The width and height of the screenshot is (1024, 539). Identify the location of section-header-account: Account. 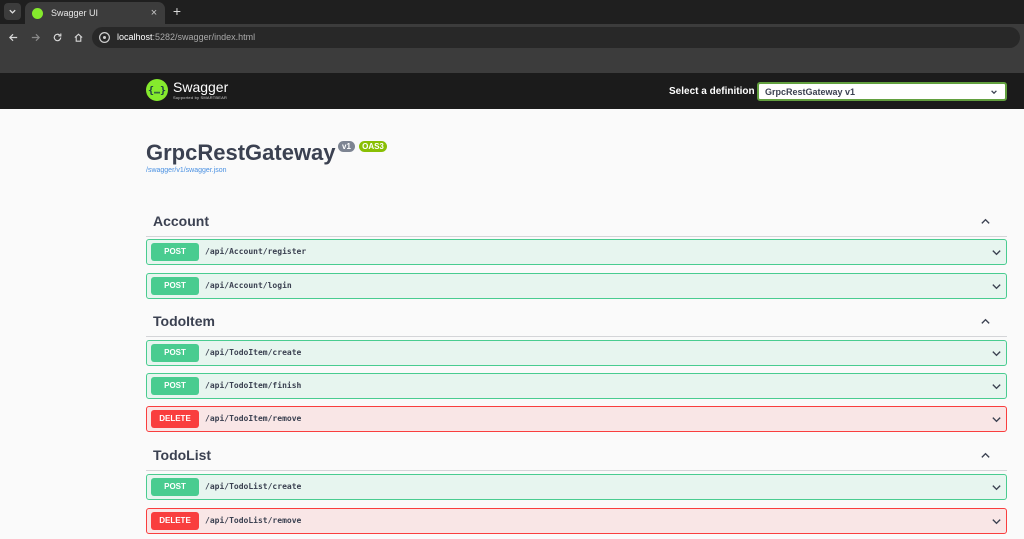
(576, 222).